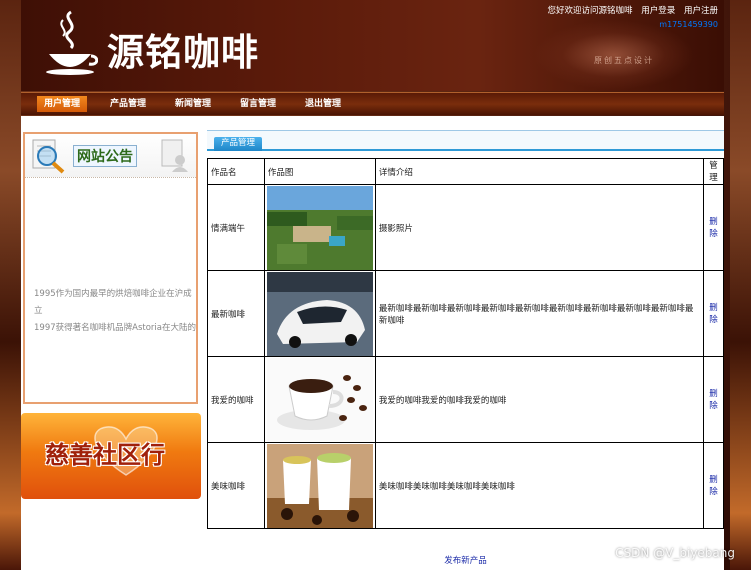  I want to click on column-header-name: 作品名, so click(236, 171).